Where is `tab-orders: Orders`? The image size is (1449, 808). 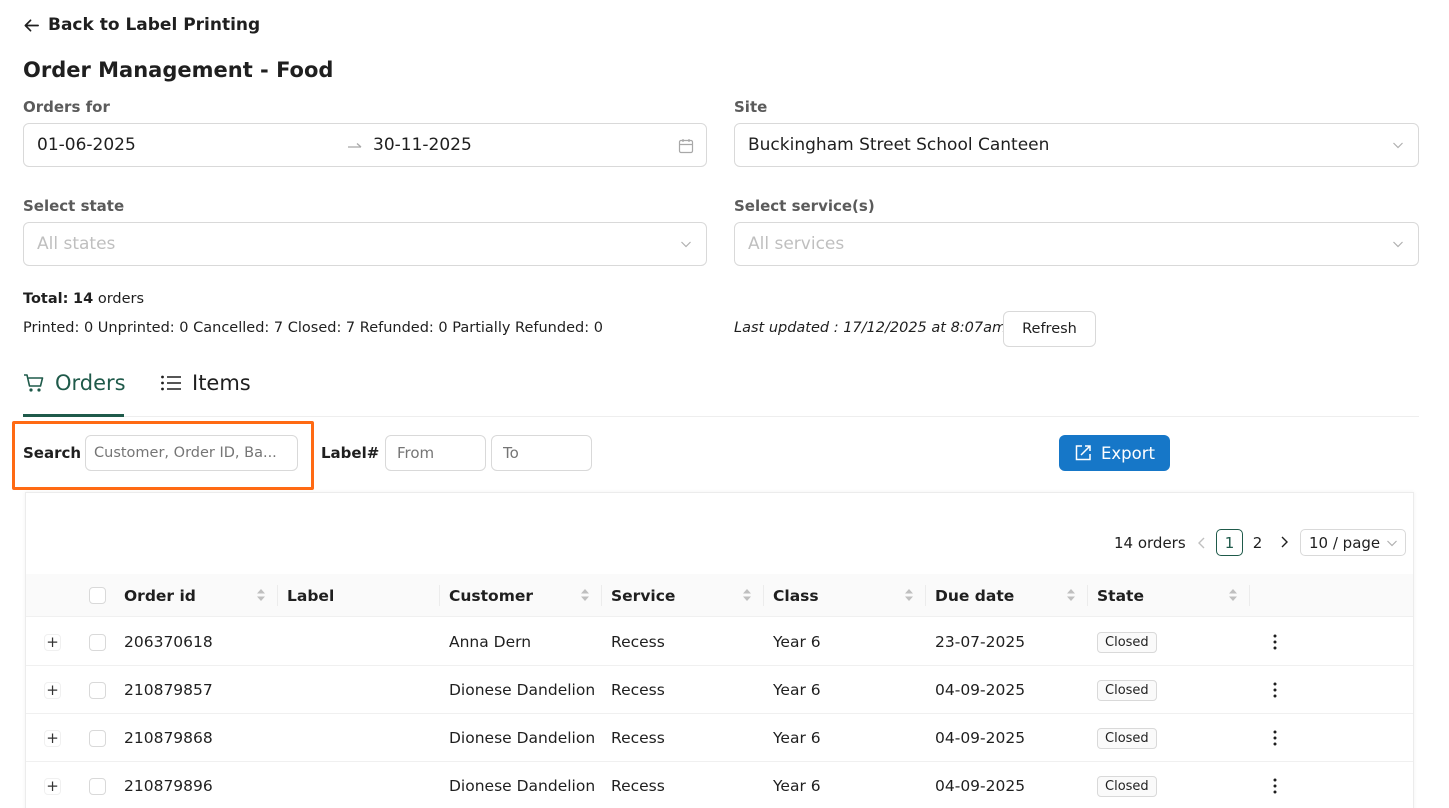
tab-orders: Orders is located at coordinates (74, 383).